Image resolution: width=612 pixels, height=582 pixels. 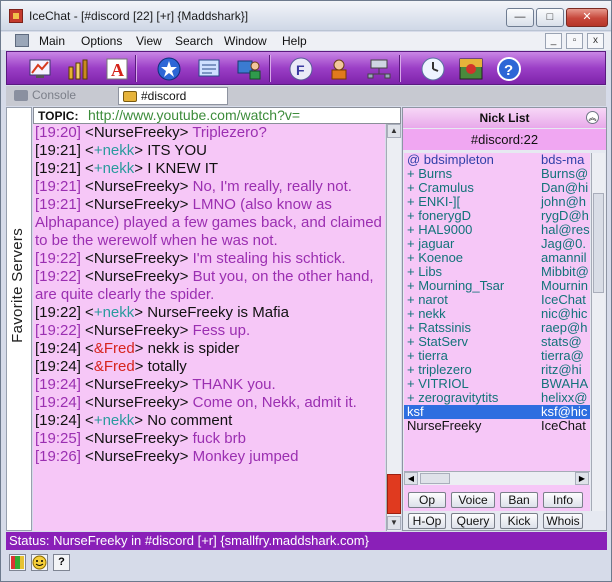 What do you see at coordinates (22, 40) in the screenshot?
I see `child-window-icon` at bounding box center [22, 40].